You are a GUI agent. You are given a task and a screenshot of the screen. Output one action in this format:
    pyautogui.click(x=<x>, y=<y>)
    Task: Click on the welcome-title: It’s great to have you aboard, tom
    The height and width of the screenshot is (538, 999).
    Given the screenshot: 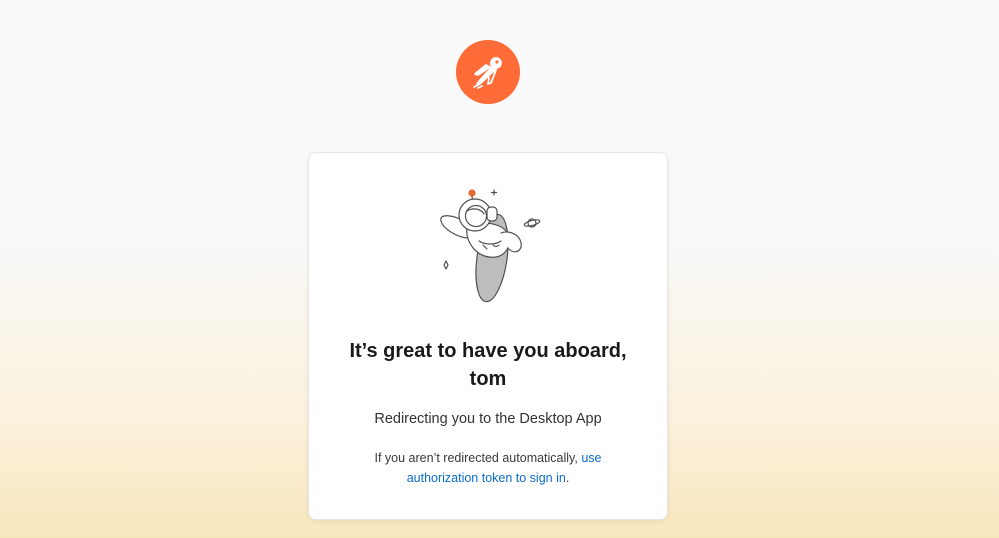 What is the action you would take?
    pyautogui.click(x=488, y=365)
    